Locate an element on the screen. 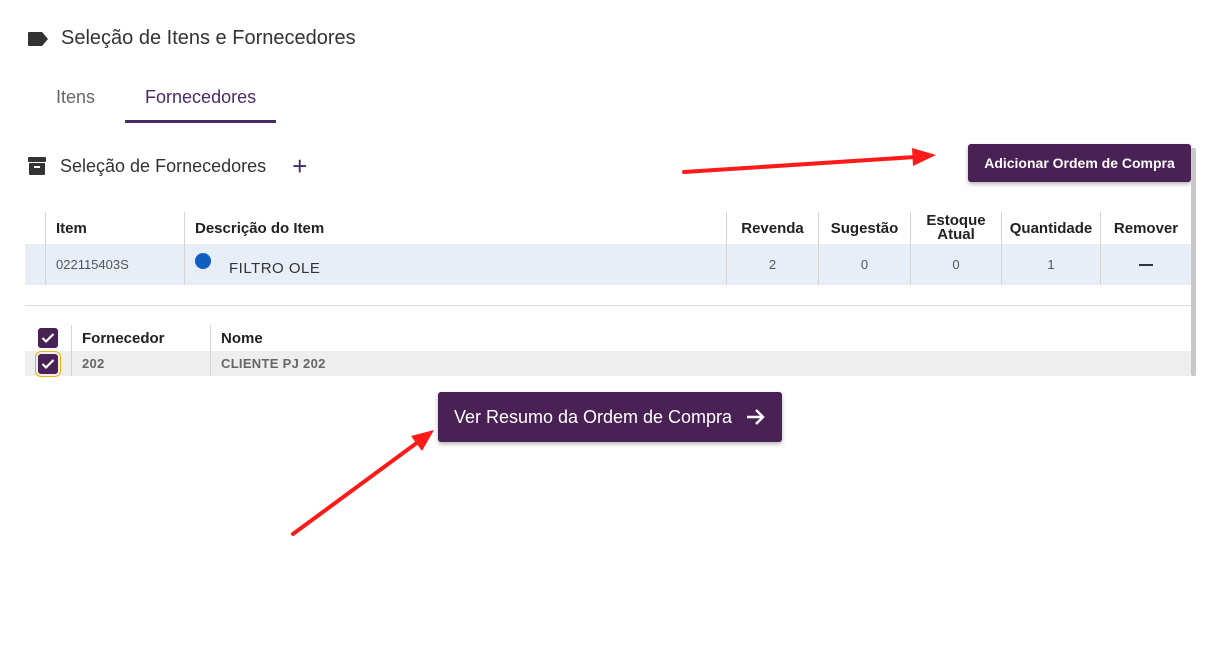  col-estoque-atual: Estoque Atual is located at coordinates (955, 228).